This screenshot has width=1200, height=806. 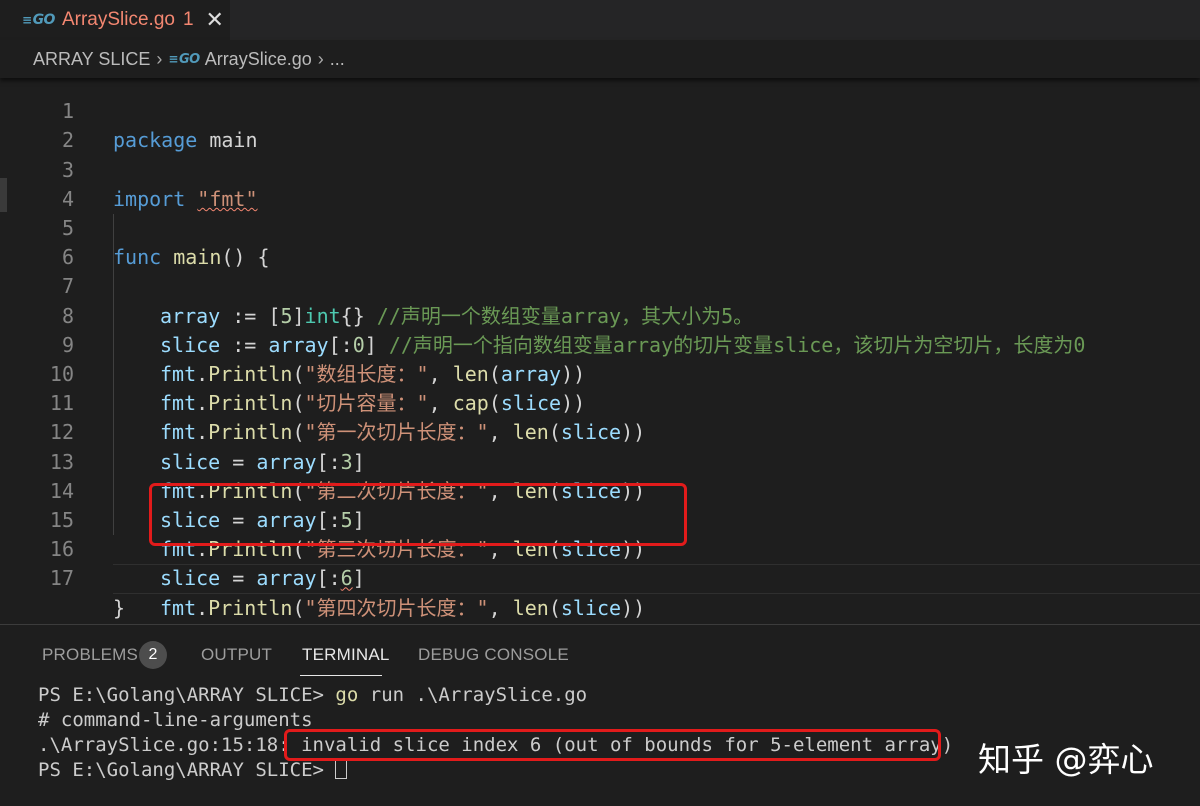 I want to click on code-line: 8 fmt.Println("数组长度：", len(array)), so click(x=600, y=329).